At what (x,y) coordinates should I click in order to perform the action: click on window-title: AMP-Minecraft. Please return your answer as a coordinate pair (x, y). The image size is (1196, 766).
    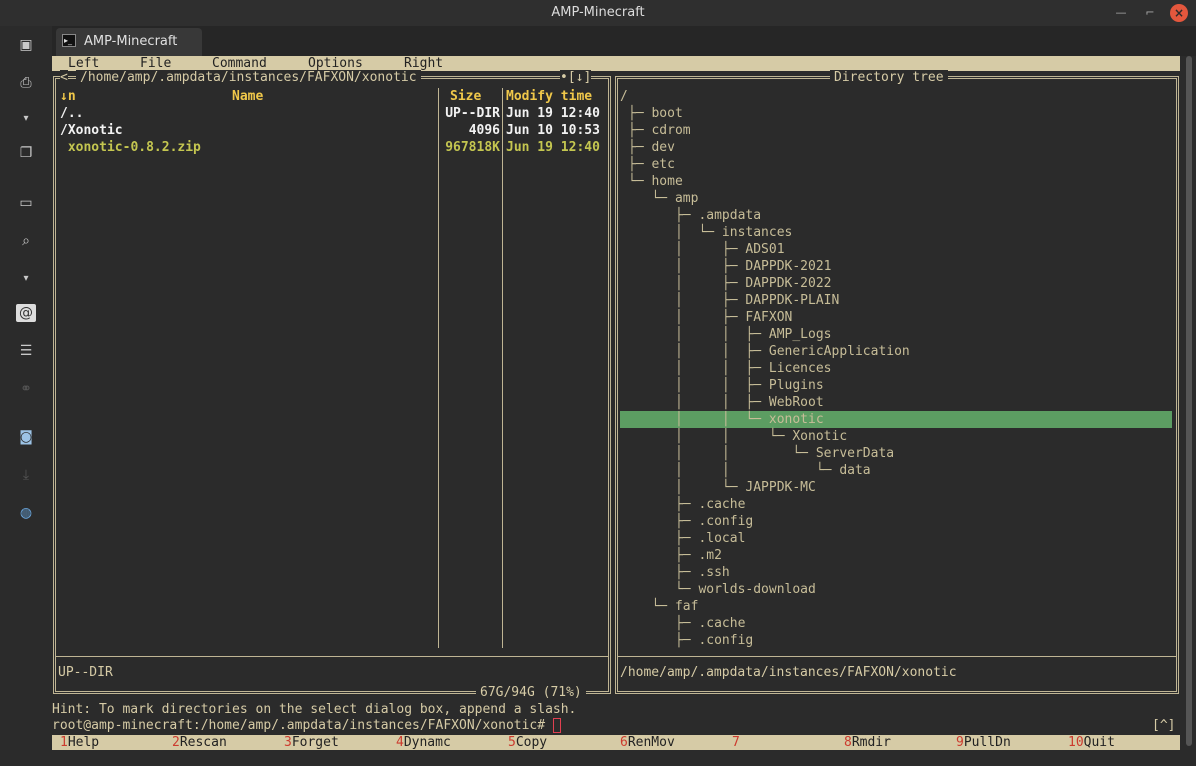
    Looking at the image, I should click on (598, 12).